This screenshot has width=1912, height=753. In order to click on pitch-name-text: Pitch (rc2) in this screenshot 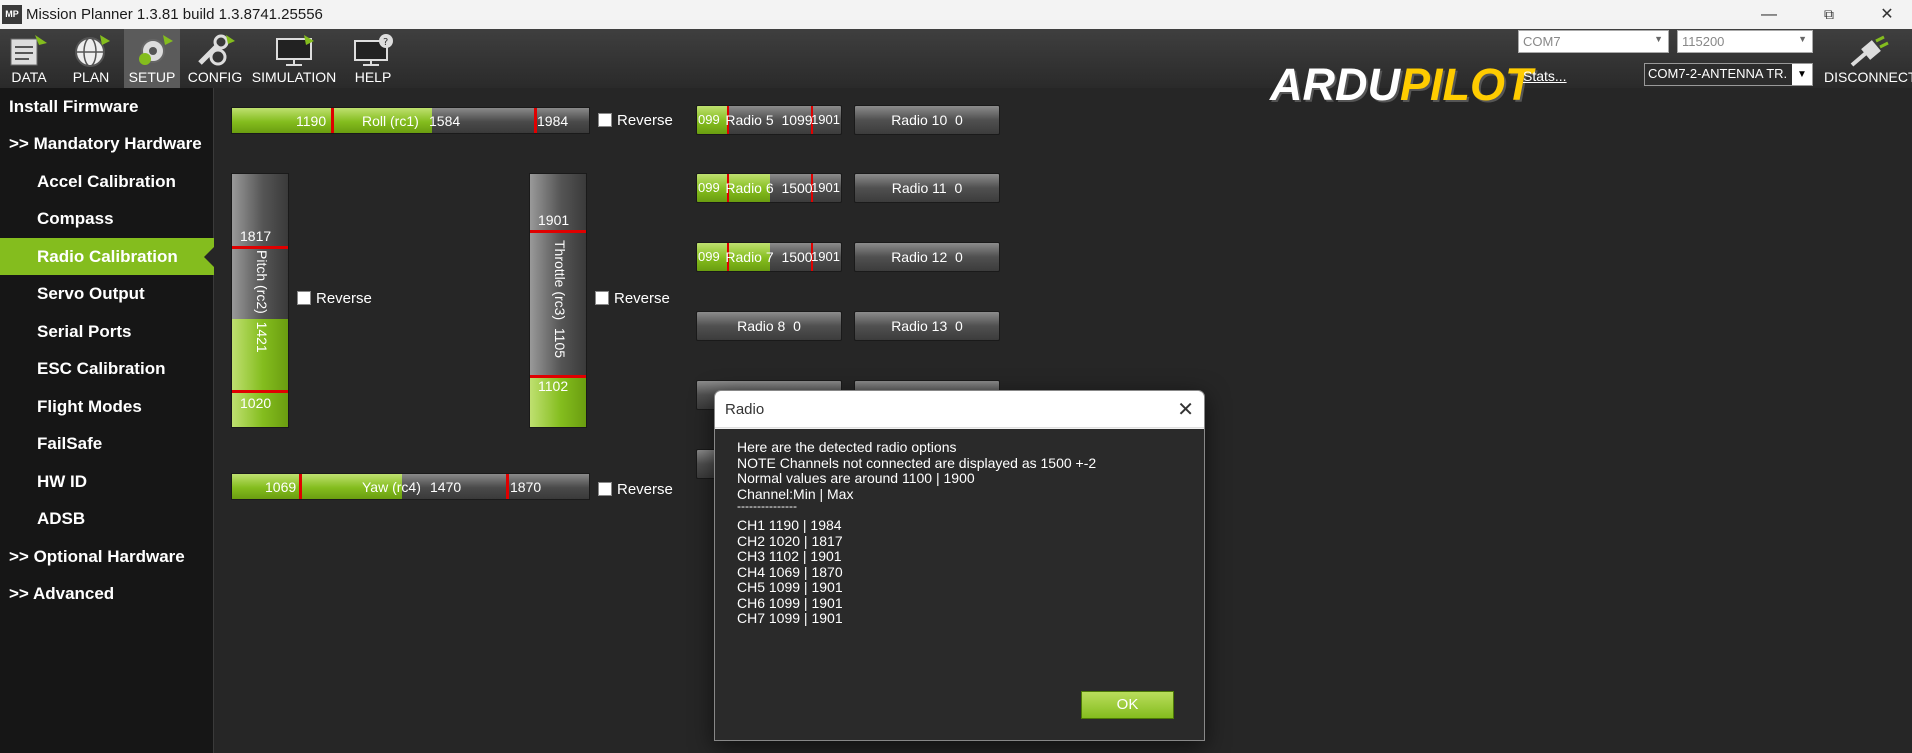, I will do `click(262, 282)`.